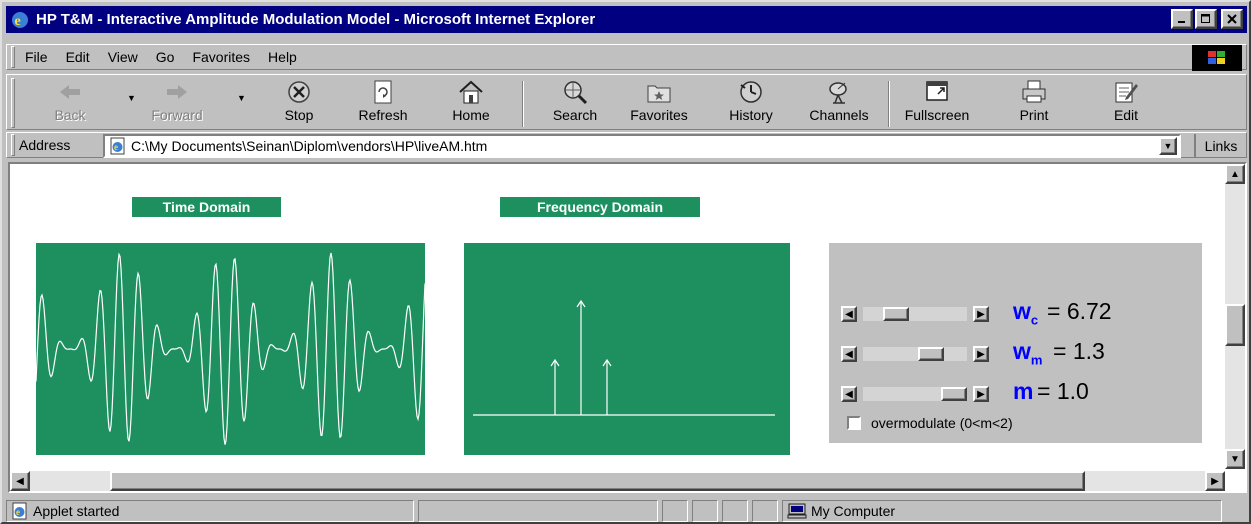  I want to click on menu-help: Help, so click(282, 57).